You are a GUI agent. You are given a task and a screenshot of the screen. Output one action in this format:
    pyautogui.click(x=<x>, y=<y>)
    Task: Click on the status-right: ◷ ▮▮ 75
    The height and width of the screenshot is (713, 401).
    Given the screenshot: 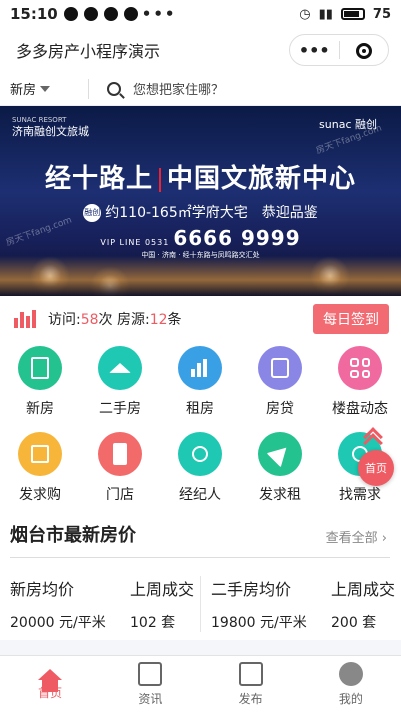 What is the action you would take?
    pyautogui.click(x=345, y=14)
    